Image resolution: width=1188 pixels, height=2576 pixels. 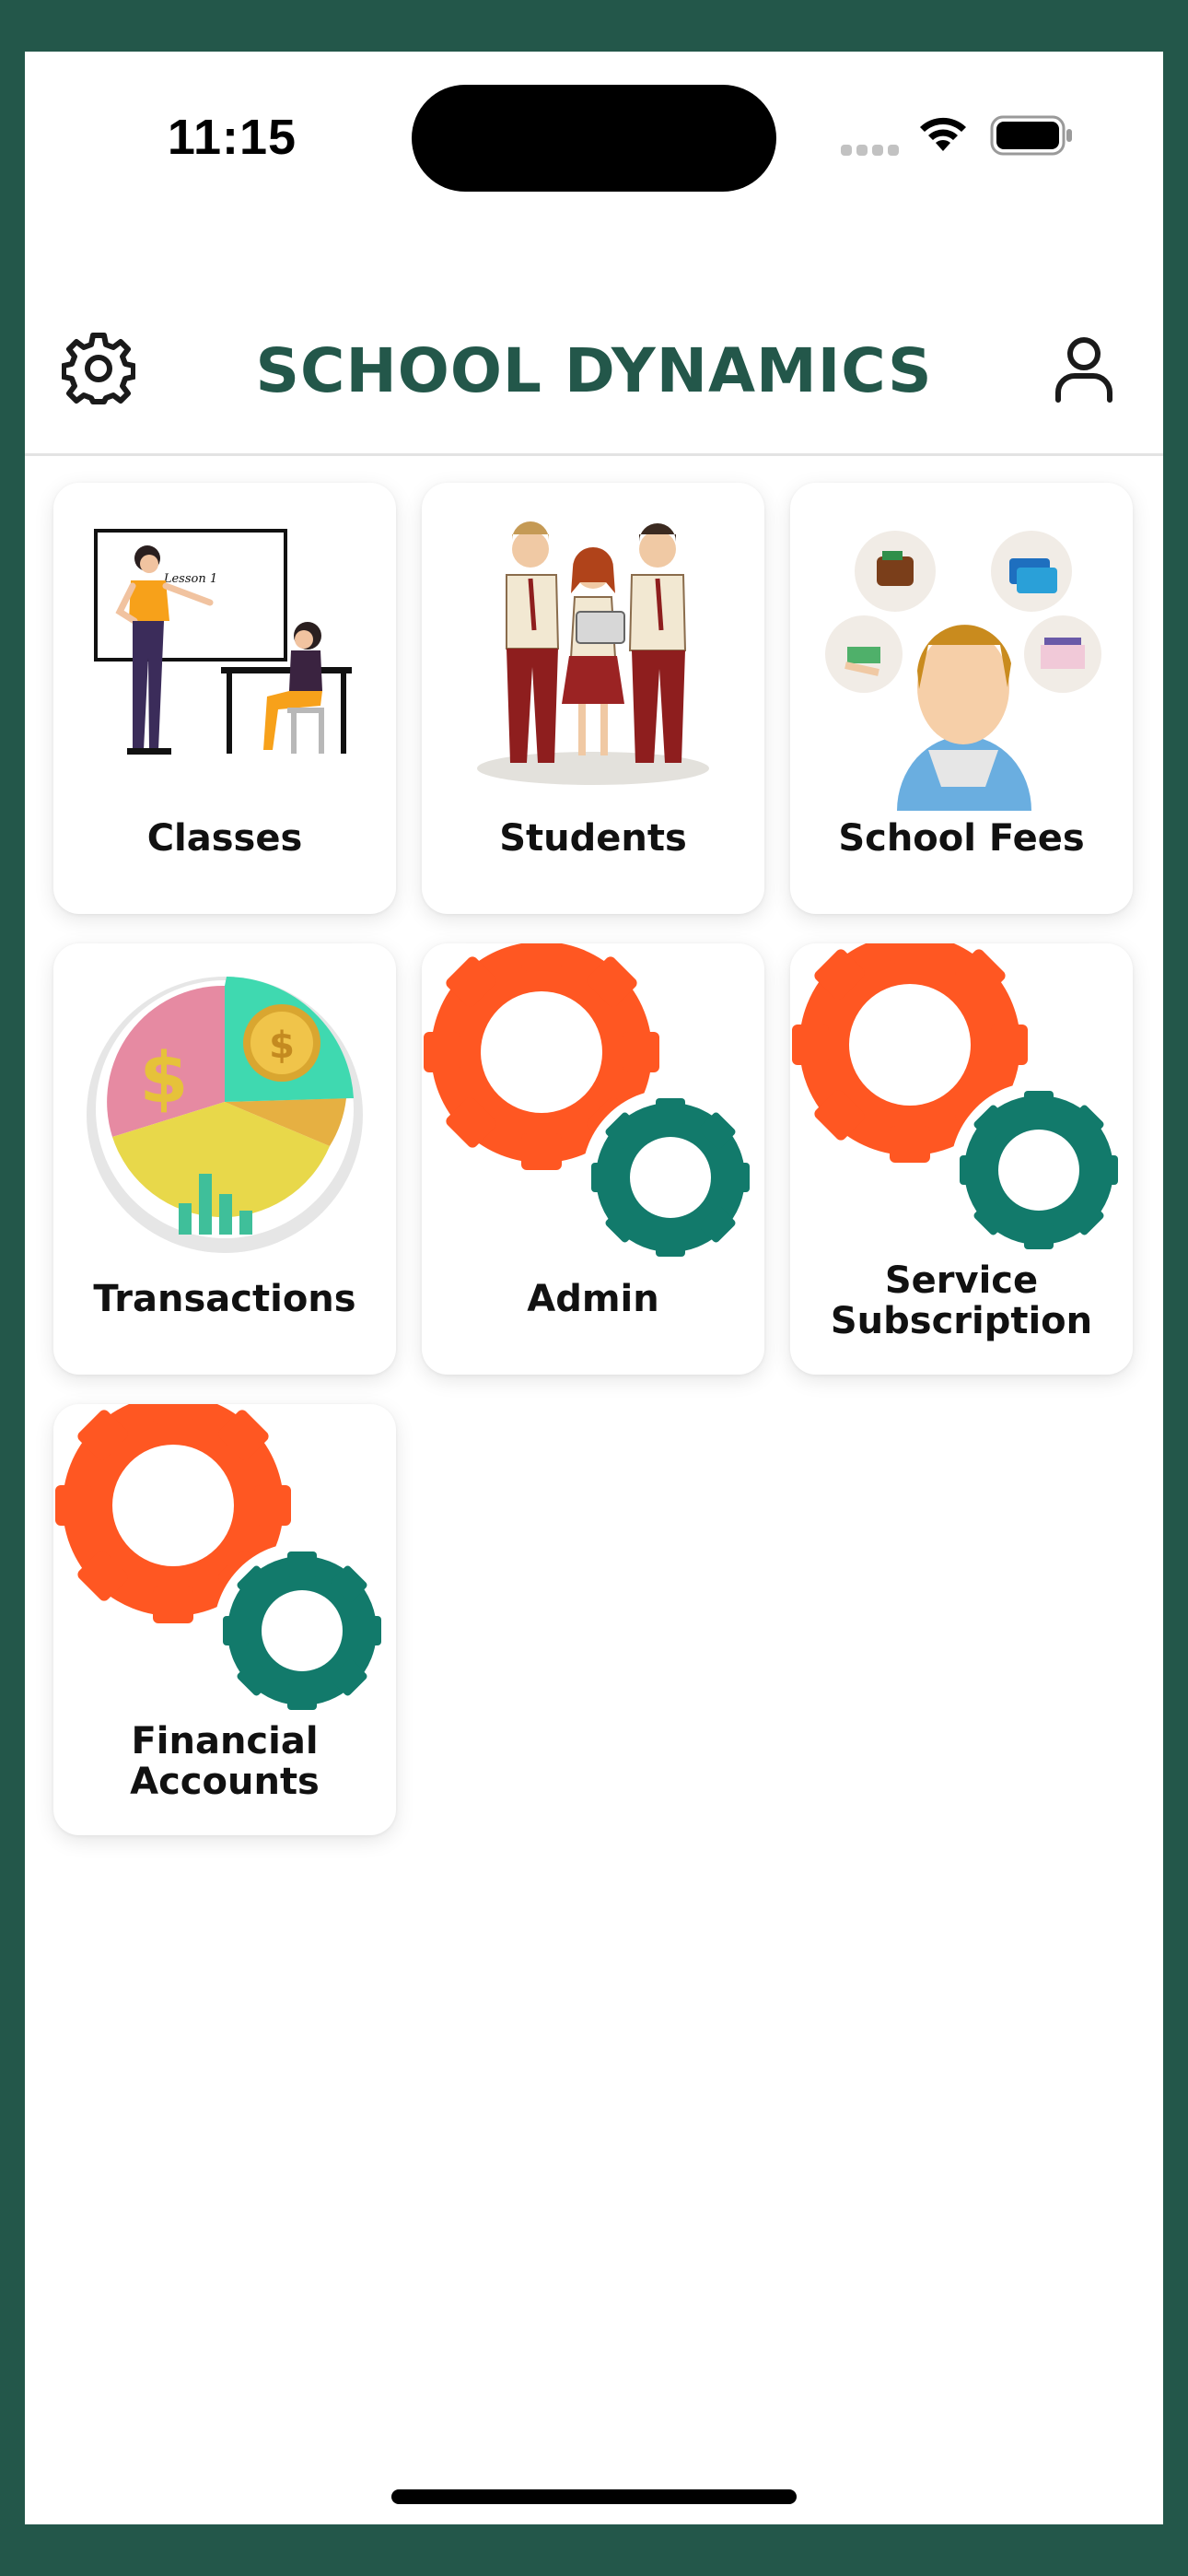 What do you see at coordinates (961, 838) in the screenshot?
I see `tile-label: School Fees` at bounding box center [961, 838].